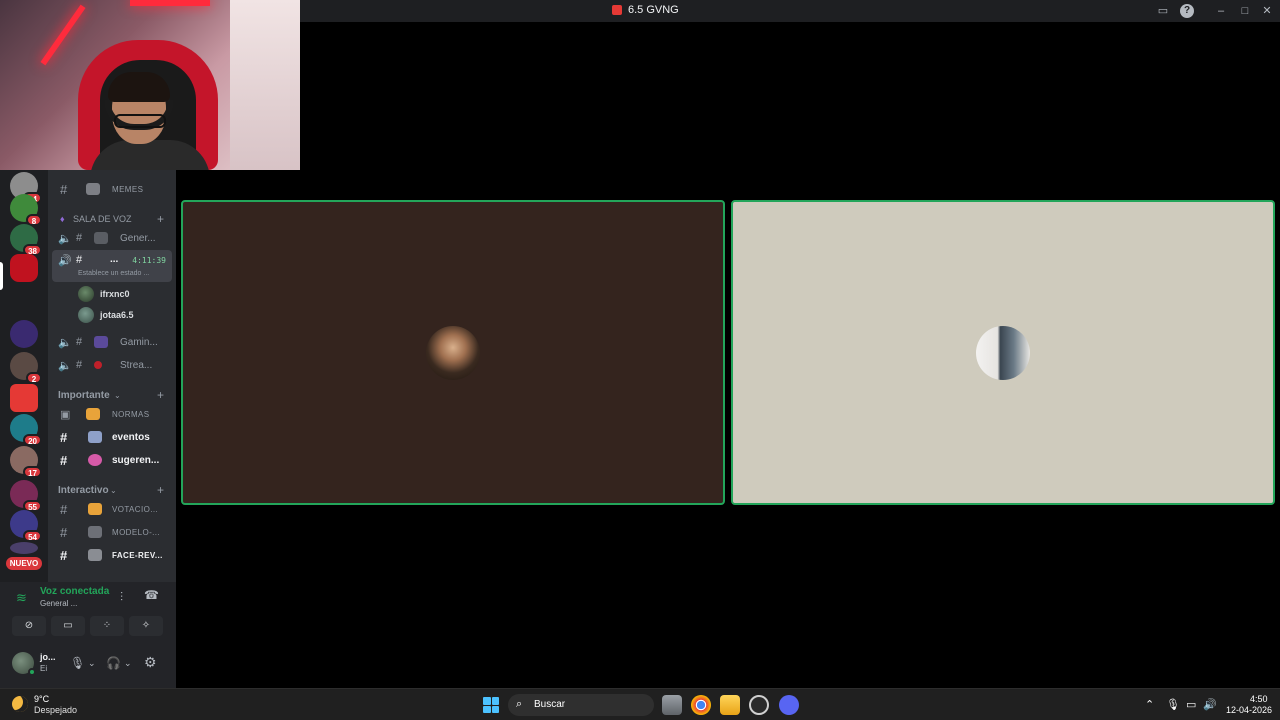 The image size is (1280, 720). Describe the element at coordinates (121, 597) in the screenshot. I see `noise-suppression-icon: ⫶` at that location.